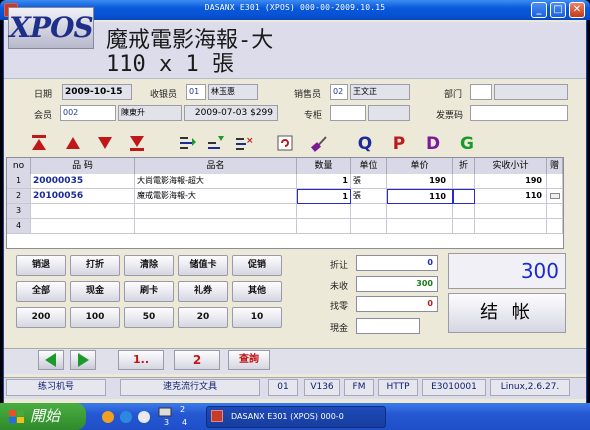 Image resolution: width=590 pixels, height=430 pixels. I want to click on page-1-button: 1.., so click(141, 360).